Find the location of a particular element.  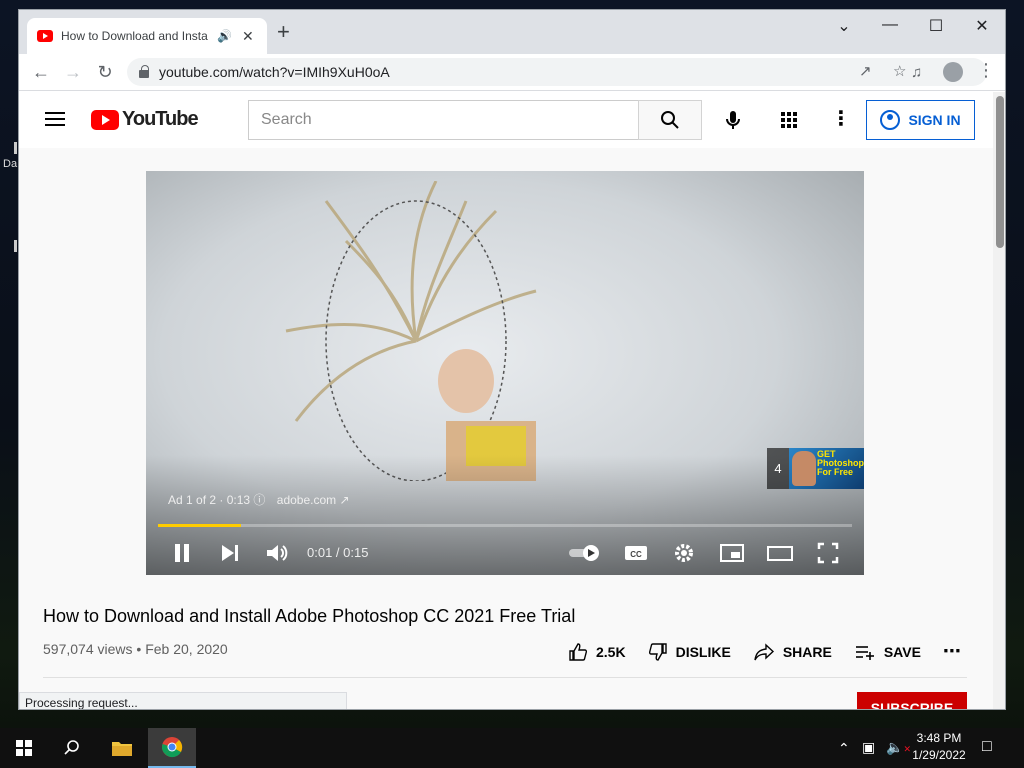

video-meta: 597,074 views • Feb 20, 2020 is located at coordinates (135, 649).